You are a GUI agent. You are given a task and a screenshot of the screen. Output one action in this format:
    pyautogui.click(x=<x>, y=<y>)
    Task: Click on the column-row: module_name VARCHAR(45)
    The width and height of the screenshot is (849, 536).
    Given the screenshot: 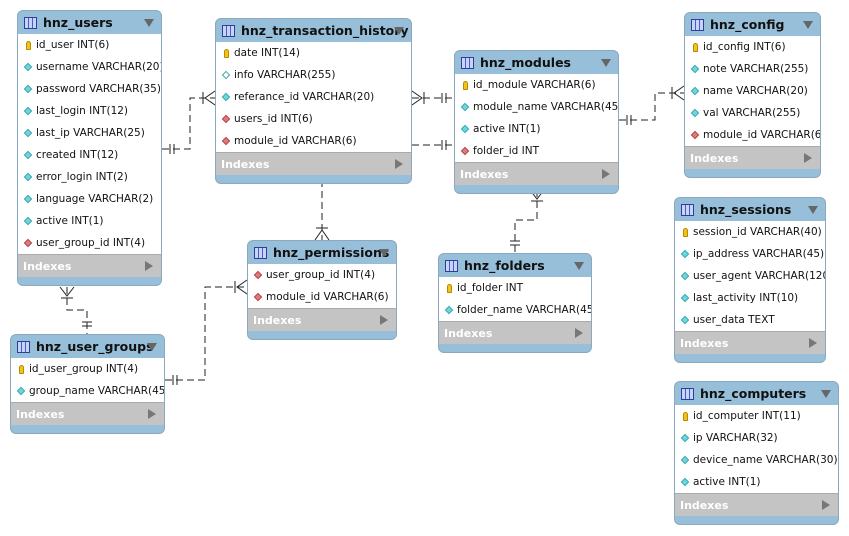 What is the action you would take?
    pyautogui.click(x=536, y=107)
    